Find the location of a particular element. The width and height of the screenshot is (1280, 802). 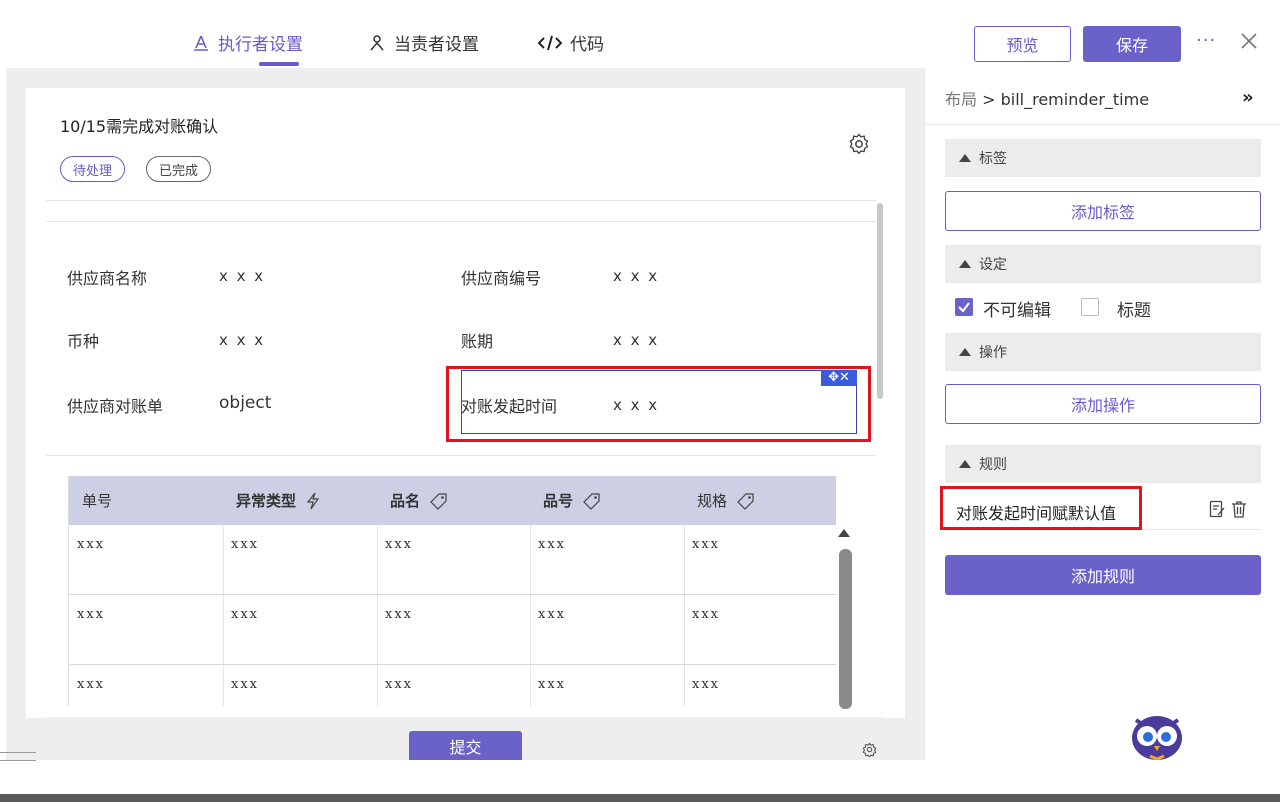

title-checkbox is located at coordinates (1090, 307).